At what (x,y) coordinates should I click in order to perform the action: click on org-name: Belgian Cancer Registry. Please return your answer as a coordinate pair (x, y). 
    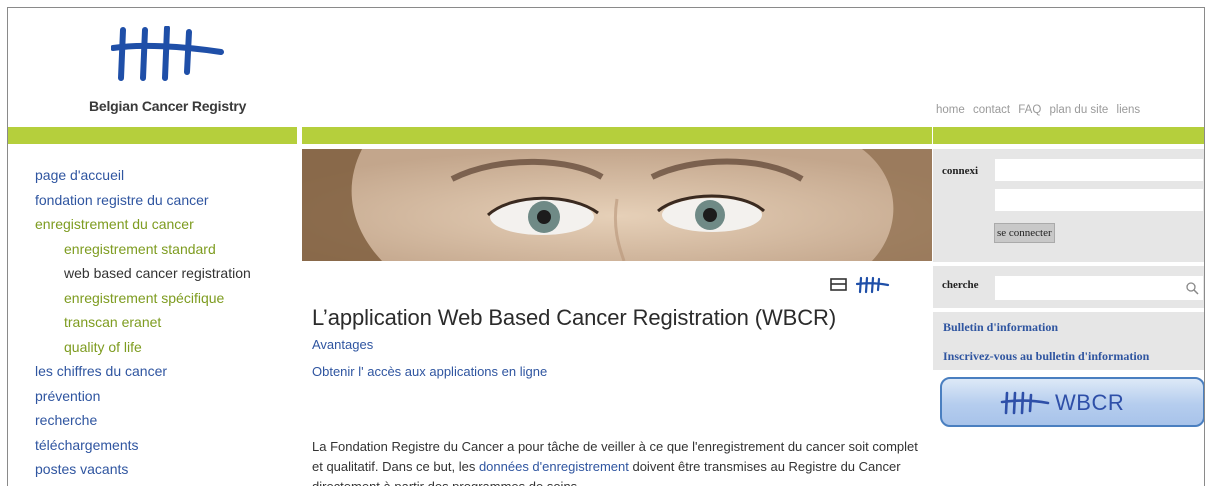
    Looking at the image, I should click on (168, 106).